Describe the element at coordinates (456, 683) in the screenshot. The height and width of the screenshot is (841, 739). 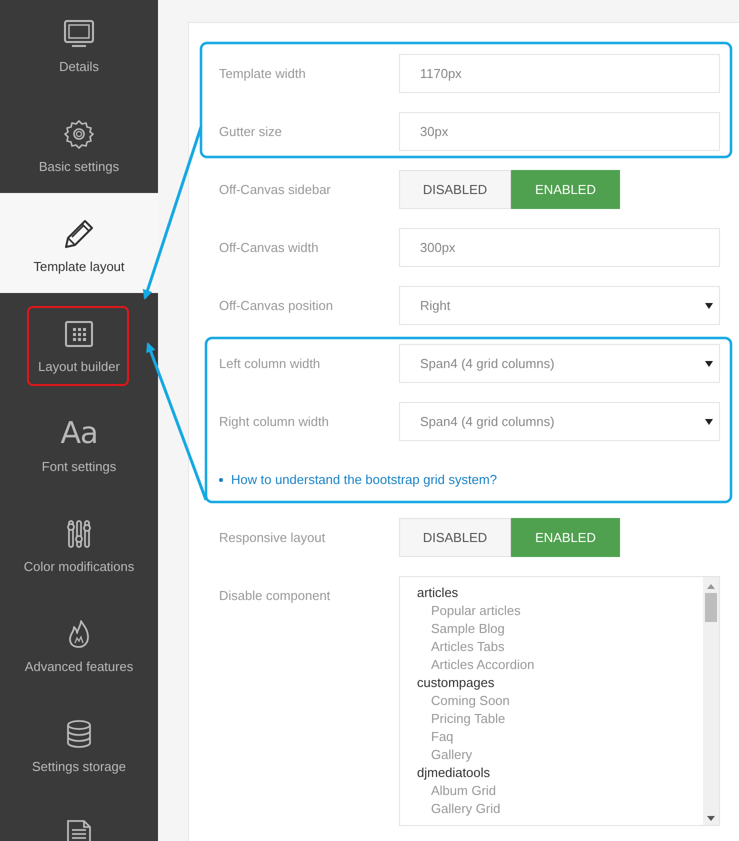
I see `group-label: custompages` at that location.